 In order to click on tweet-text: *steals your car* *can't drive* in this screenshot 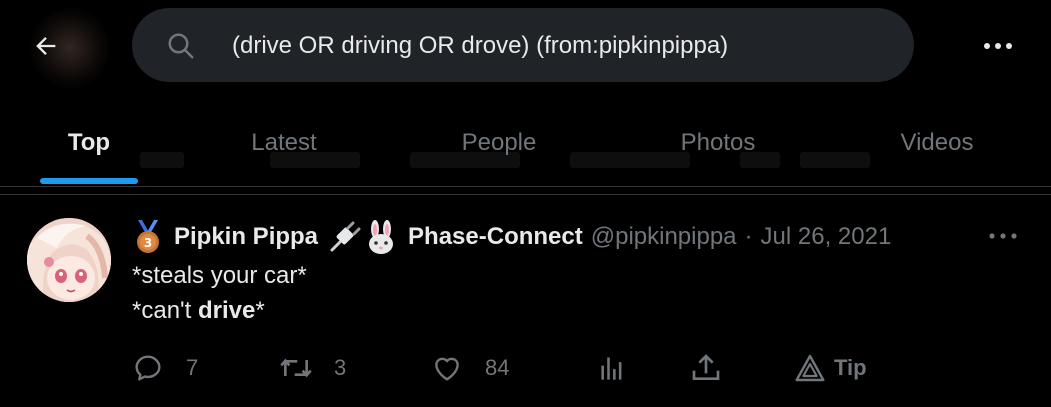, I will do `click(219, 293)`.